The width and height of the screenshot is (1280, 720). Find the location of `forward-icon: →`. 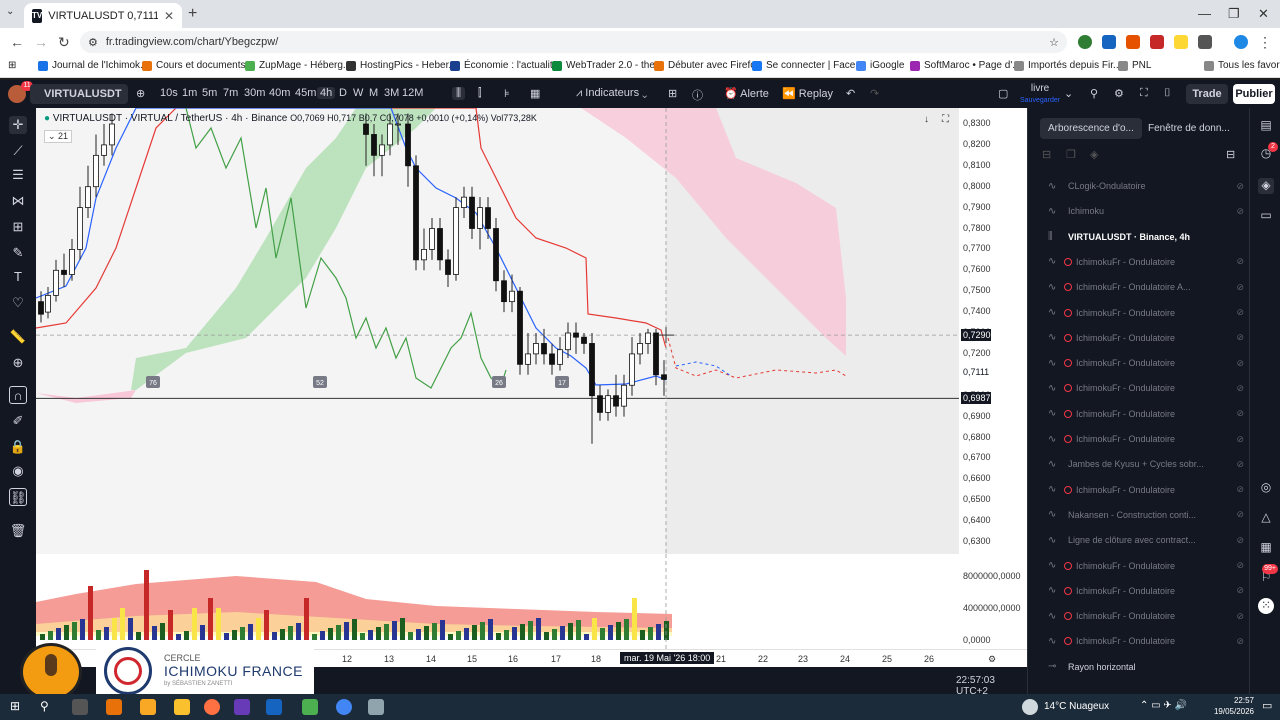

forward-icon: → is located at coordinates (41, 42).